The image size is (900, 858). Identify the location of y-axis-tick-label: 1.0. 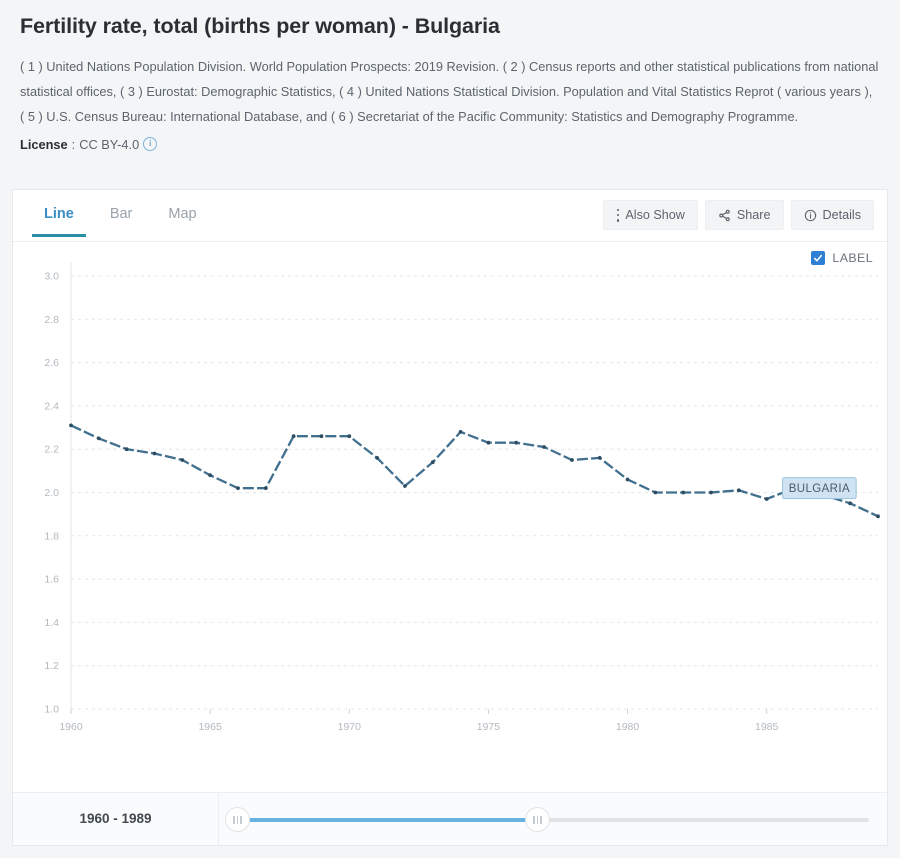
(51, 710).